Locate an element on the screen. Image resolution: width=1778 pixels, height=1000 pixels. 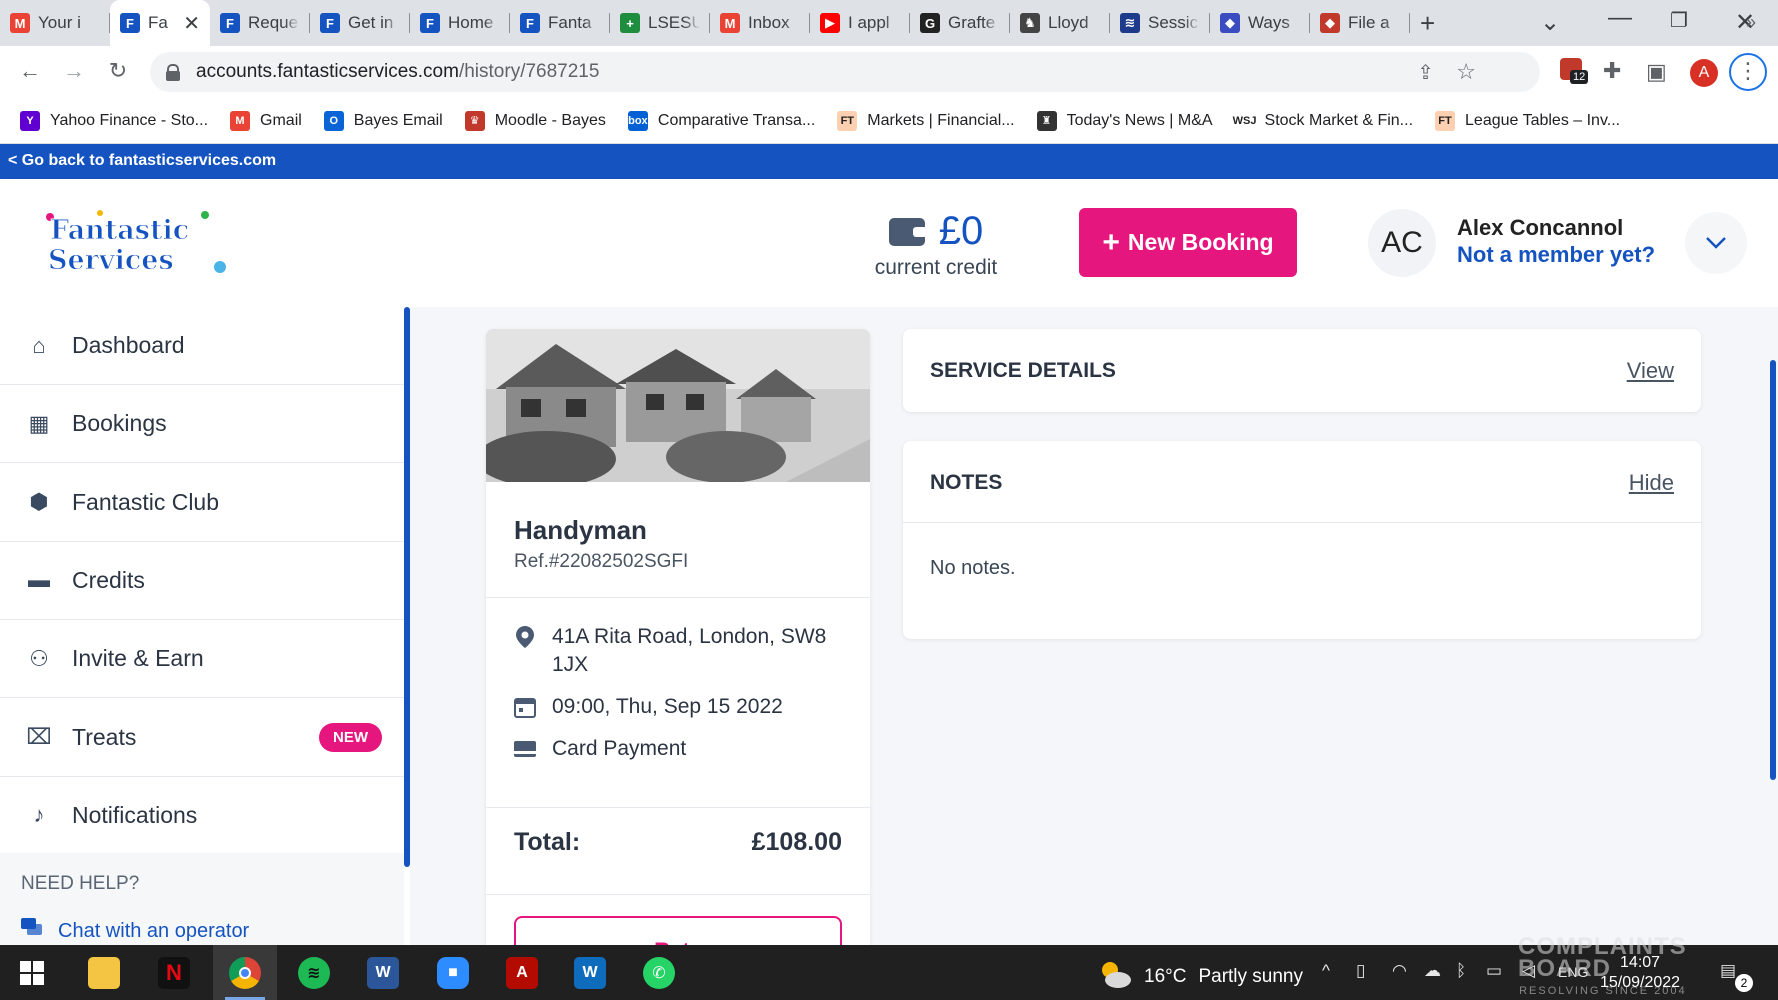
tab-5: F Fanta is located at coordinates (560, 23).